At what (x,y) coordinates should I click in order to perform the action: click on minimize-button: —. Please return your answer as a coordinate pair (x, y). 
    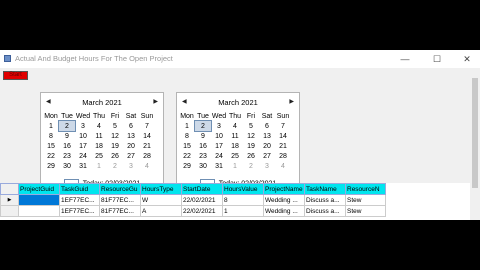
    Looking at the image, I should click on (405, 59).